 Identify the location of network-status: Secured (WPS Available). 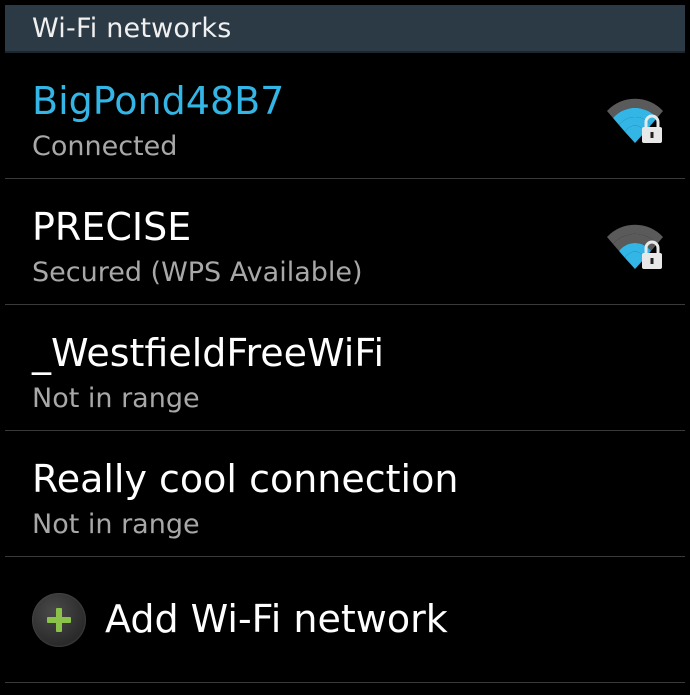
(197, 272).